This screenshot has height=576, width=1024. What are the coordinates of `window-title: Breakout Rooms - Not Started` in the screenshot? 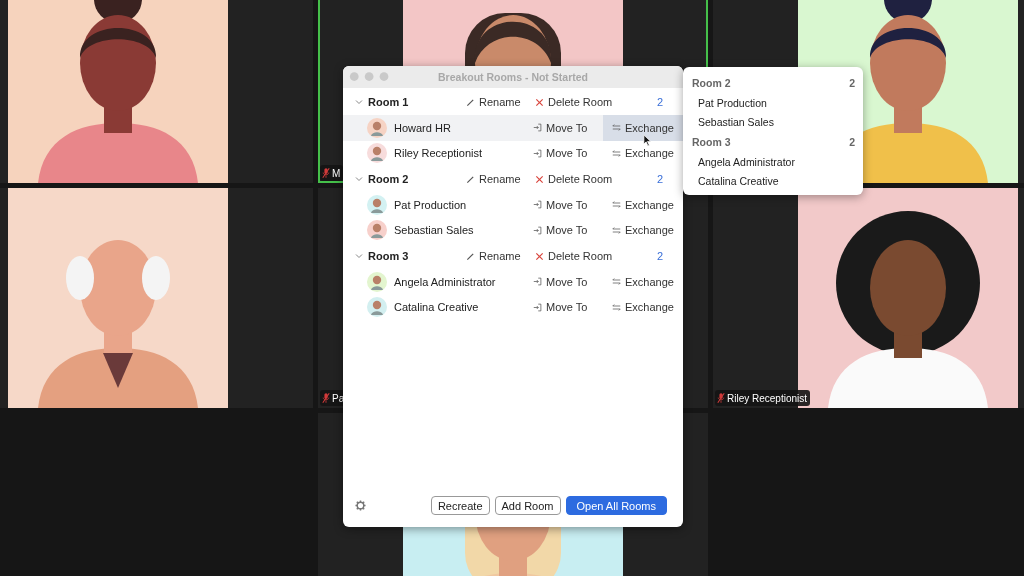 It's located at (513, 77).